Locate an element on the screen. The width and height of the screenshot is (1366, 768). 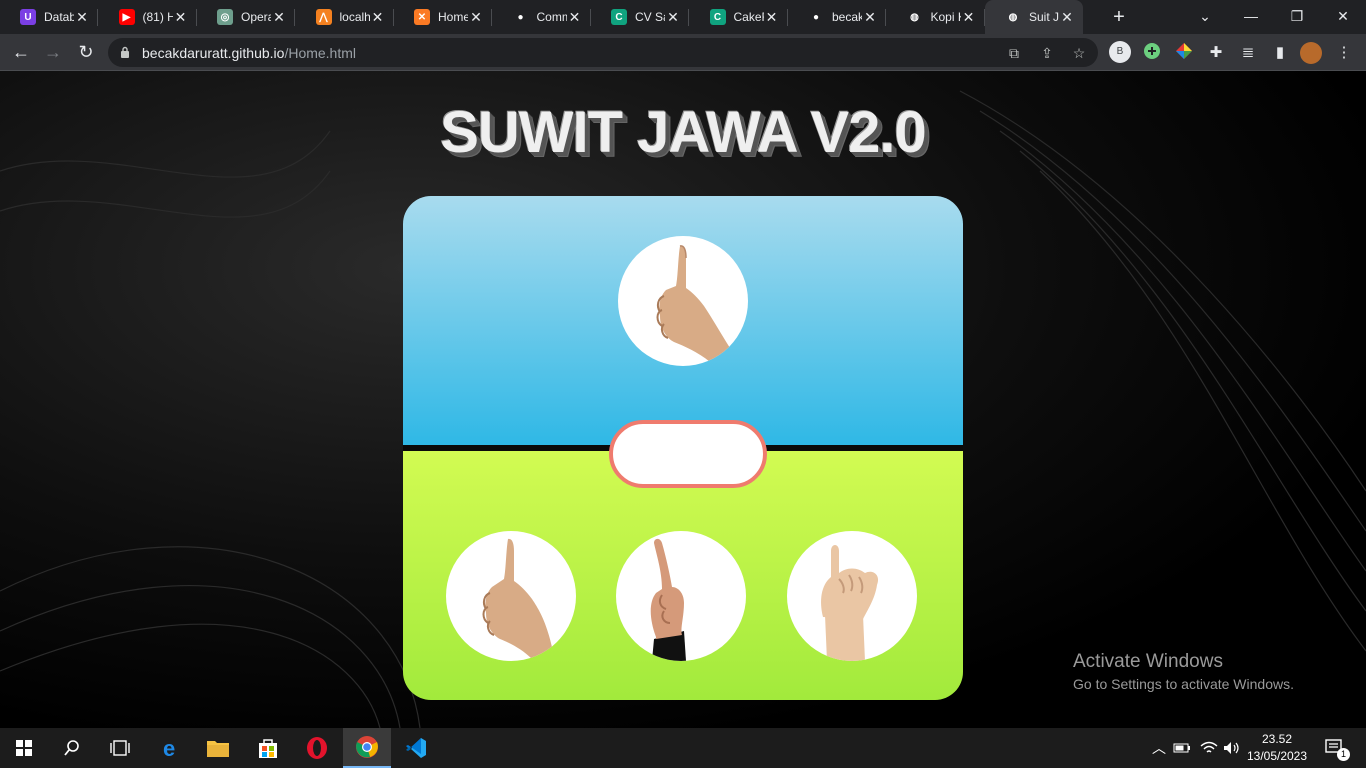
media-queue-icon: ≣ is located at coordinates (1248, 53).